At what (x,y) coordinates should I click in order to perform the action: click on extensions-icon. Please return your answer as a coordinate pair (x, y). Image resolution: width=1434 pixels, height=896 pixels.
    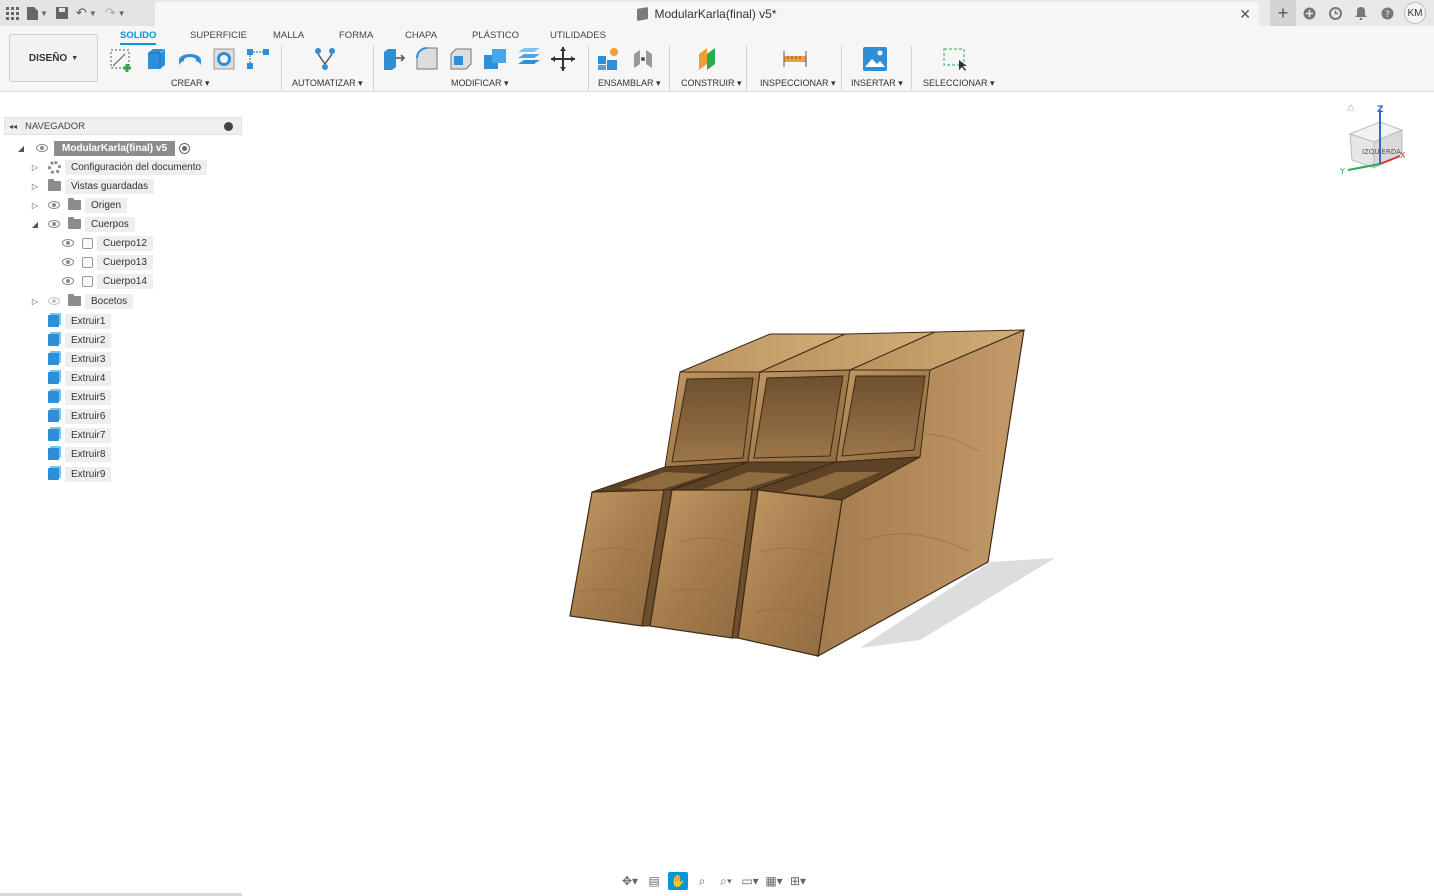
    Looking at the image, I should click on (1309, 13).